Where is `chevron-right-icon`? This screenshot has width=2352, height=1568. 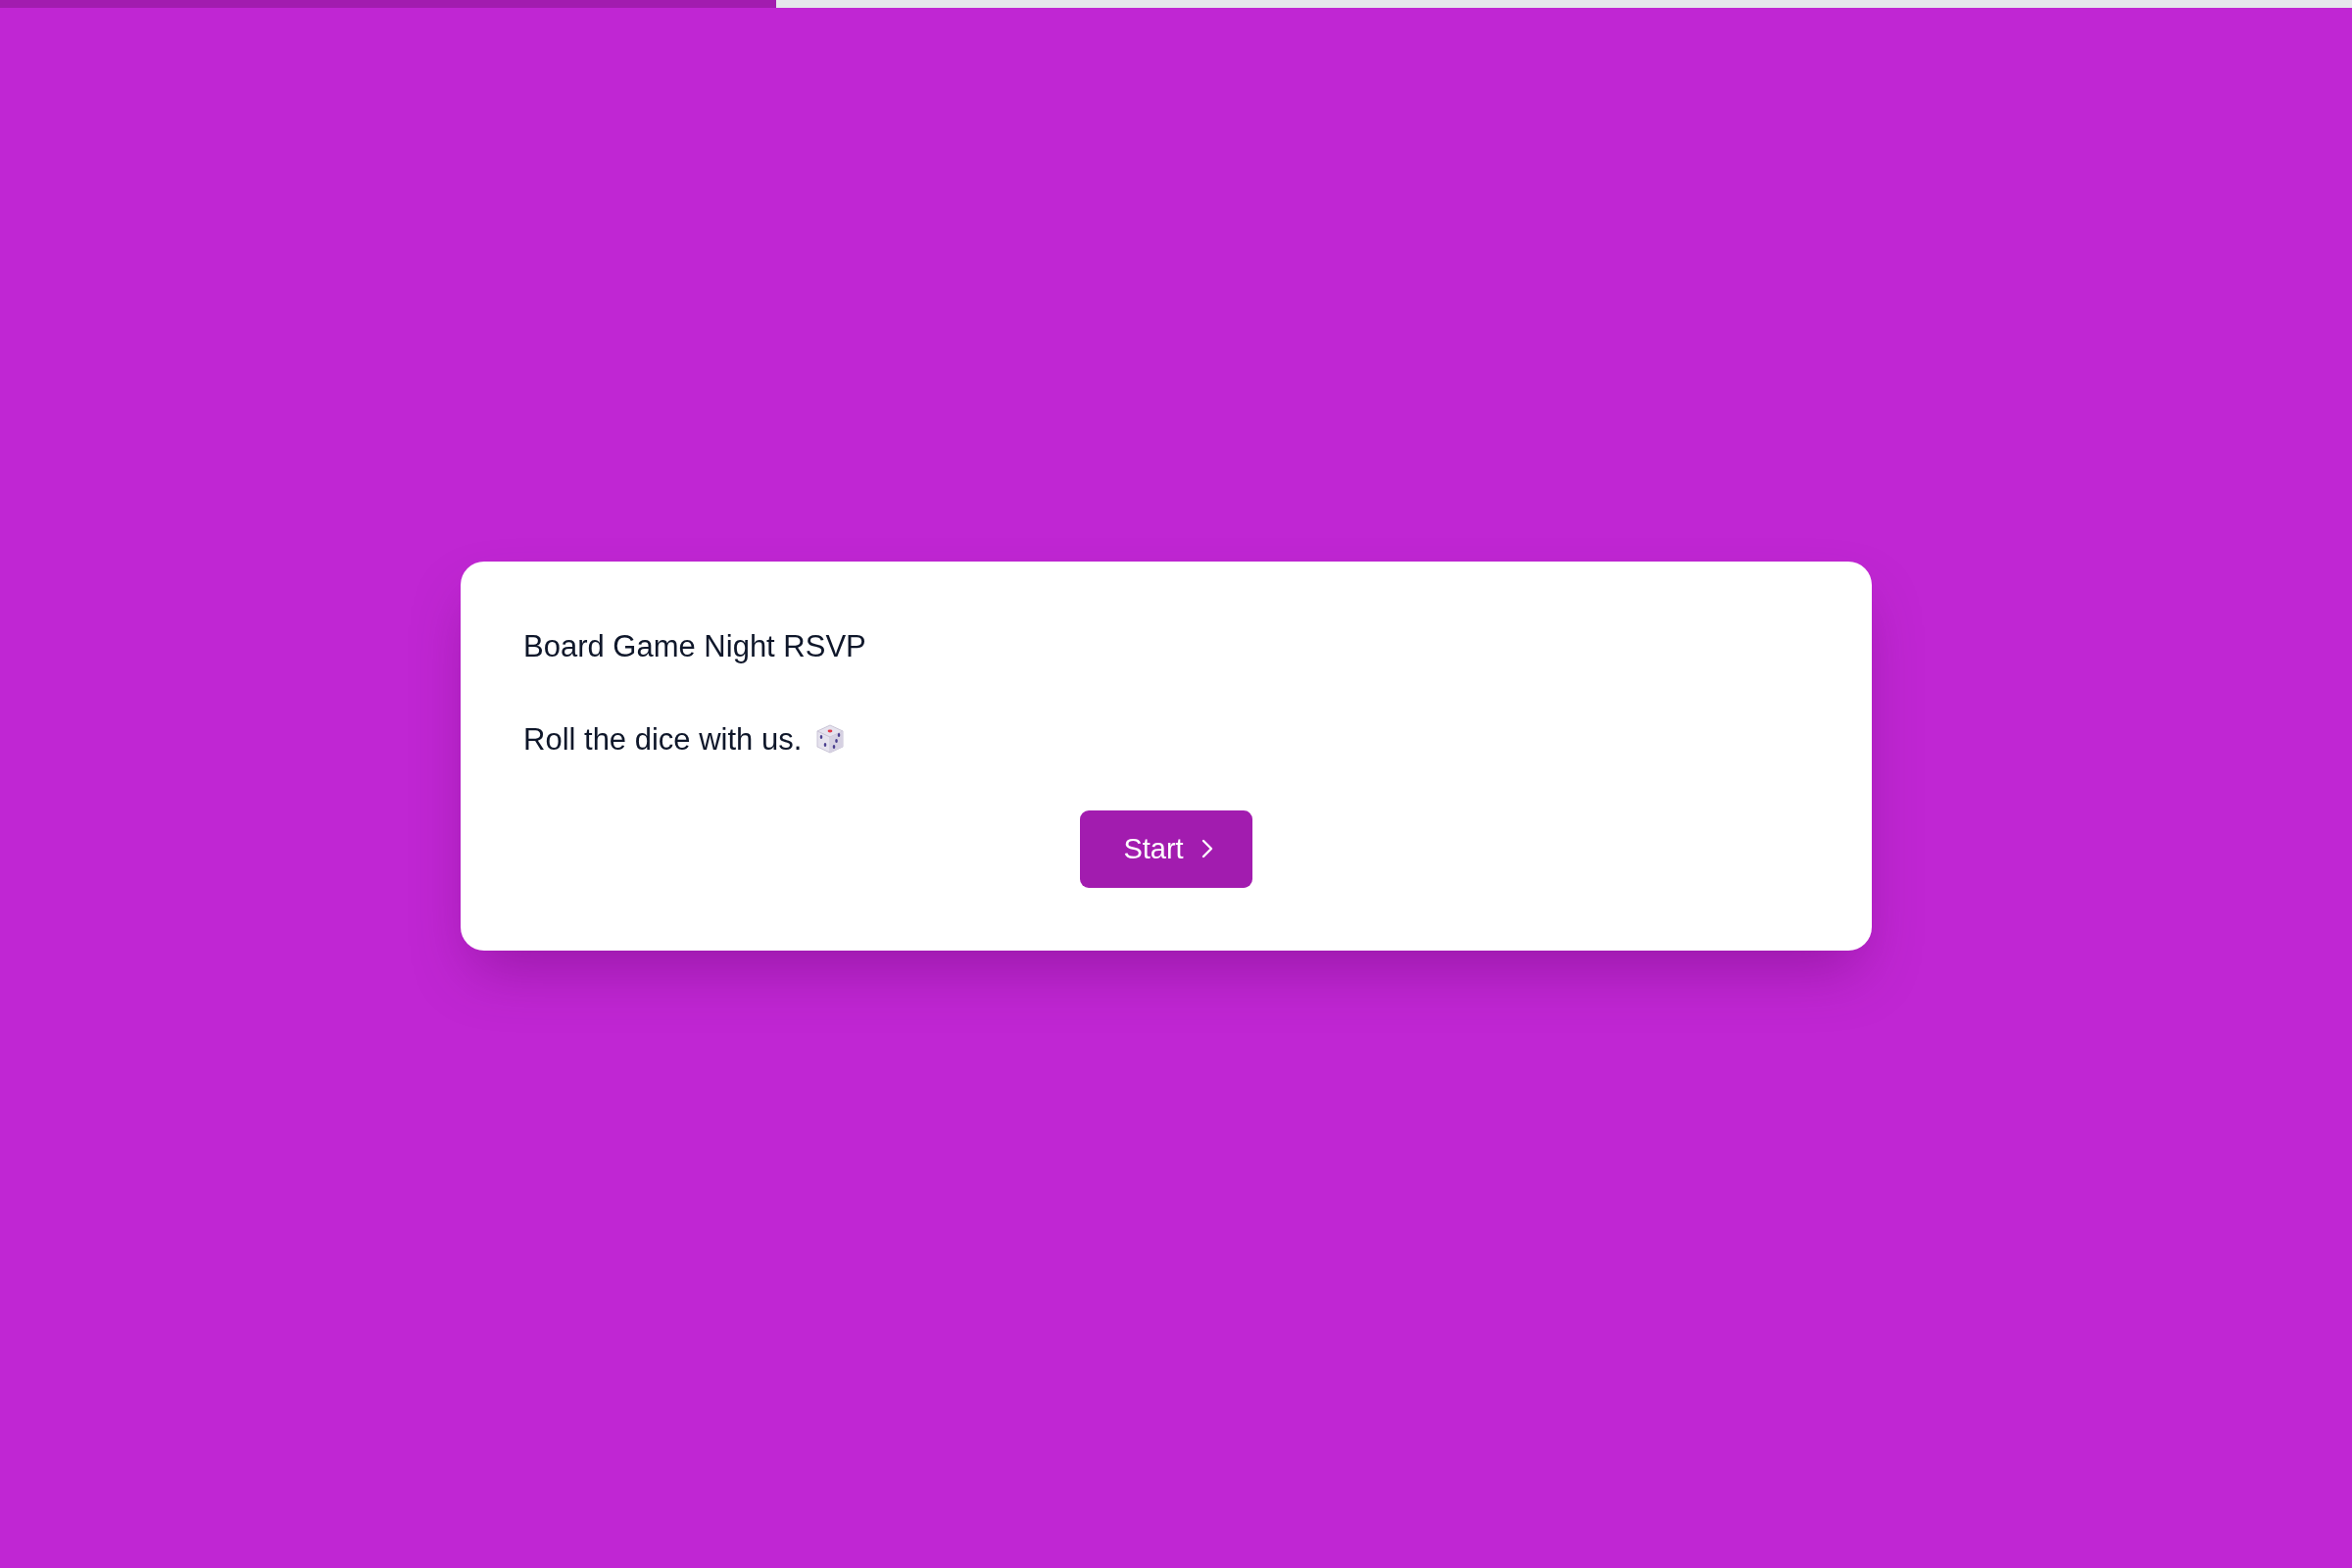
chevron-right-icon is located at coordinates (1206, 848).